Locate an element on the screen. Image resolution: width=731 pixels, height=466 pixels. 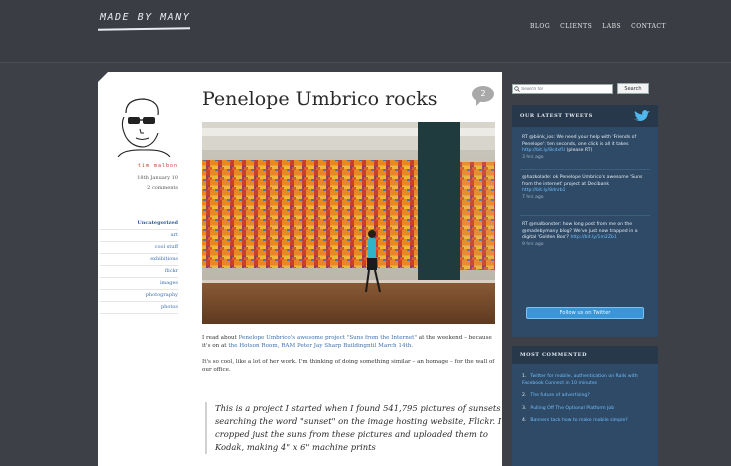
tweet-link: http://bit.ly/8dnrb1 is located at coordinates (544, 190).